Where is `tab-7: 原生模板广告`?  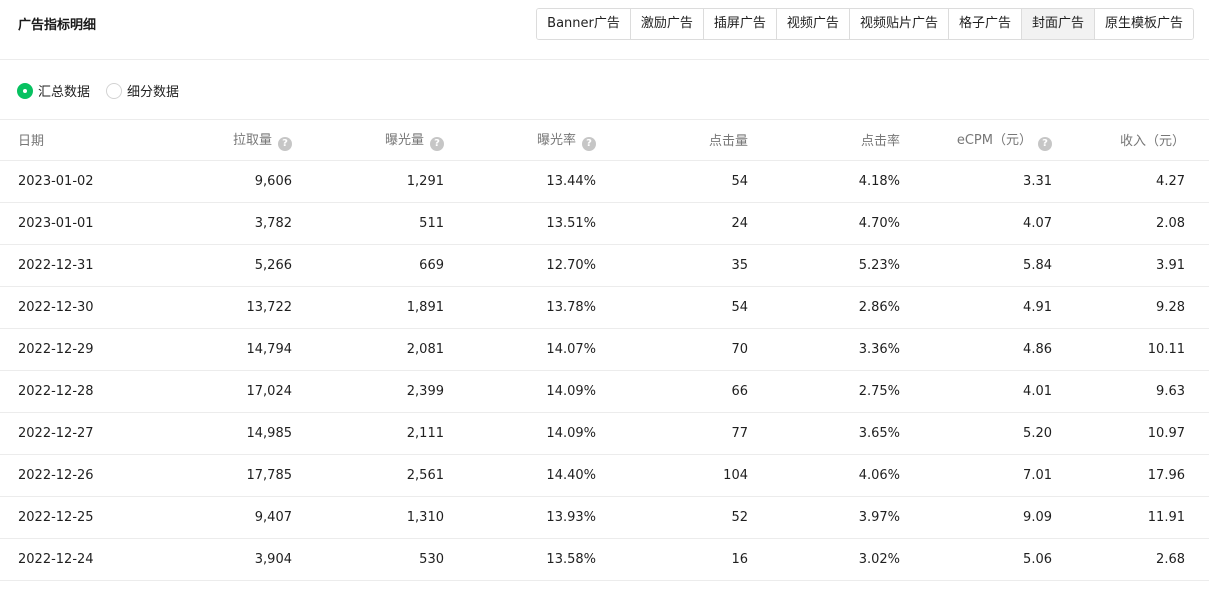
tab-7: 原生模板广告 is located at coordinates (1143, 24).